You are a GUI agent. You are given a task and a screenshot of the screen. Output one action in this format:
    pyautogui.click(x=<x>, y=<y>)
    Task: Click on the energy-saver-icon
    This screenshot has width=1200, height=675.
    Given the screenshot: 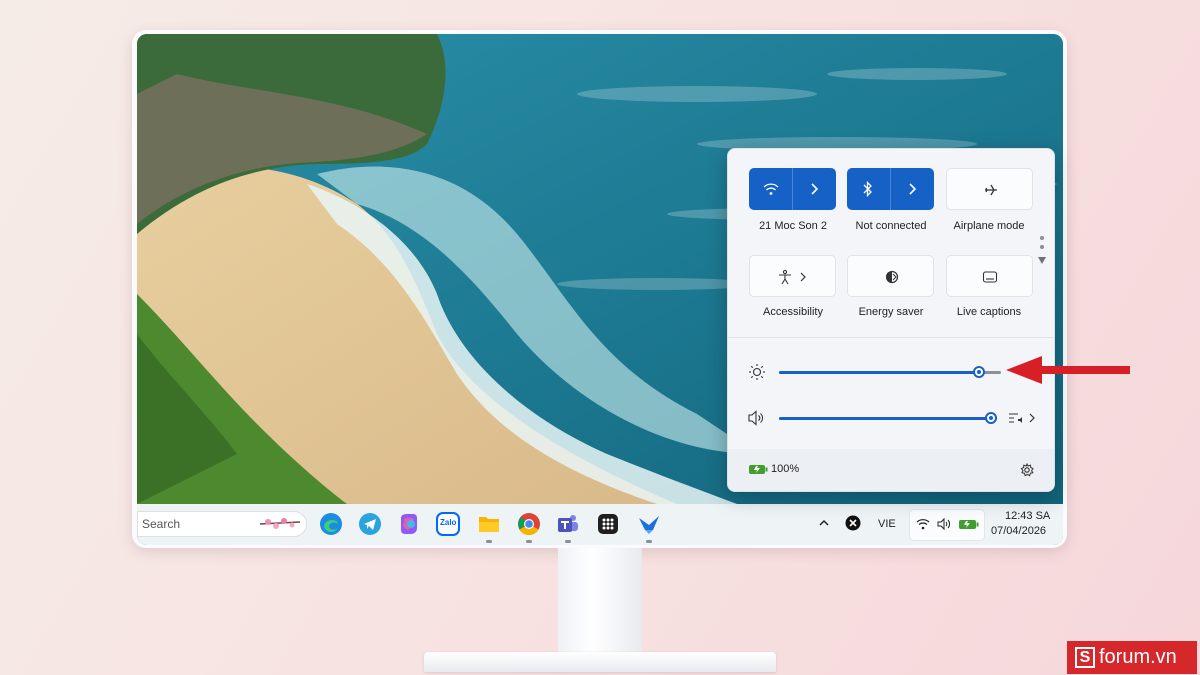 What is the action you would take?
    pyautogui.click(x=892, y=277)
    